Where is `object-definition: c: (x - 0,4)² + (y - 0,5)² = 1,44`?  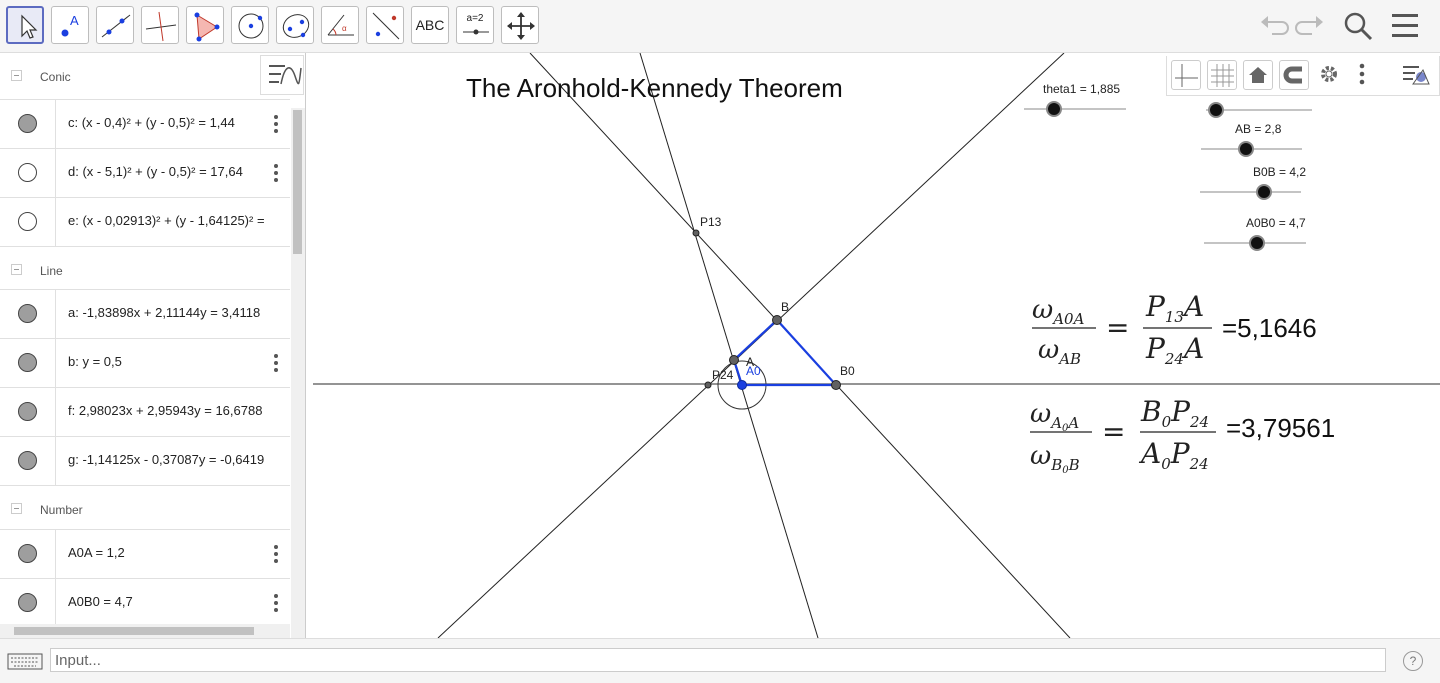 object-definition: c: (x - 0,4)² + (y - 0,5)² = 1,44 is located at coordinates (168, 122).